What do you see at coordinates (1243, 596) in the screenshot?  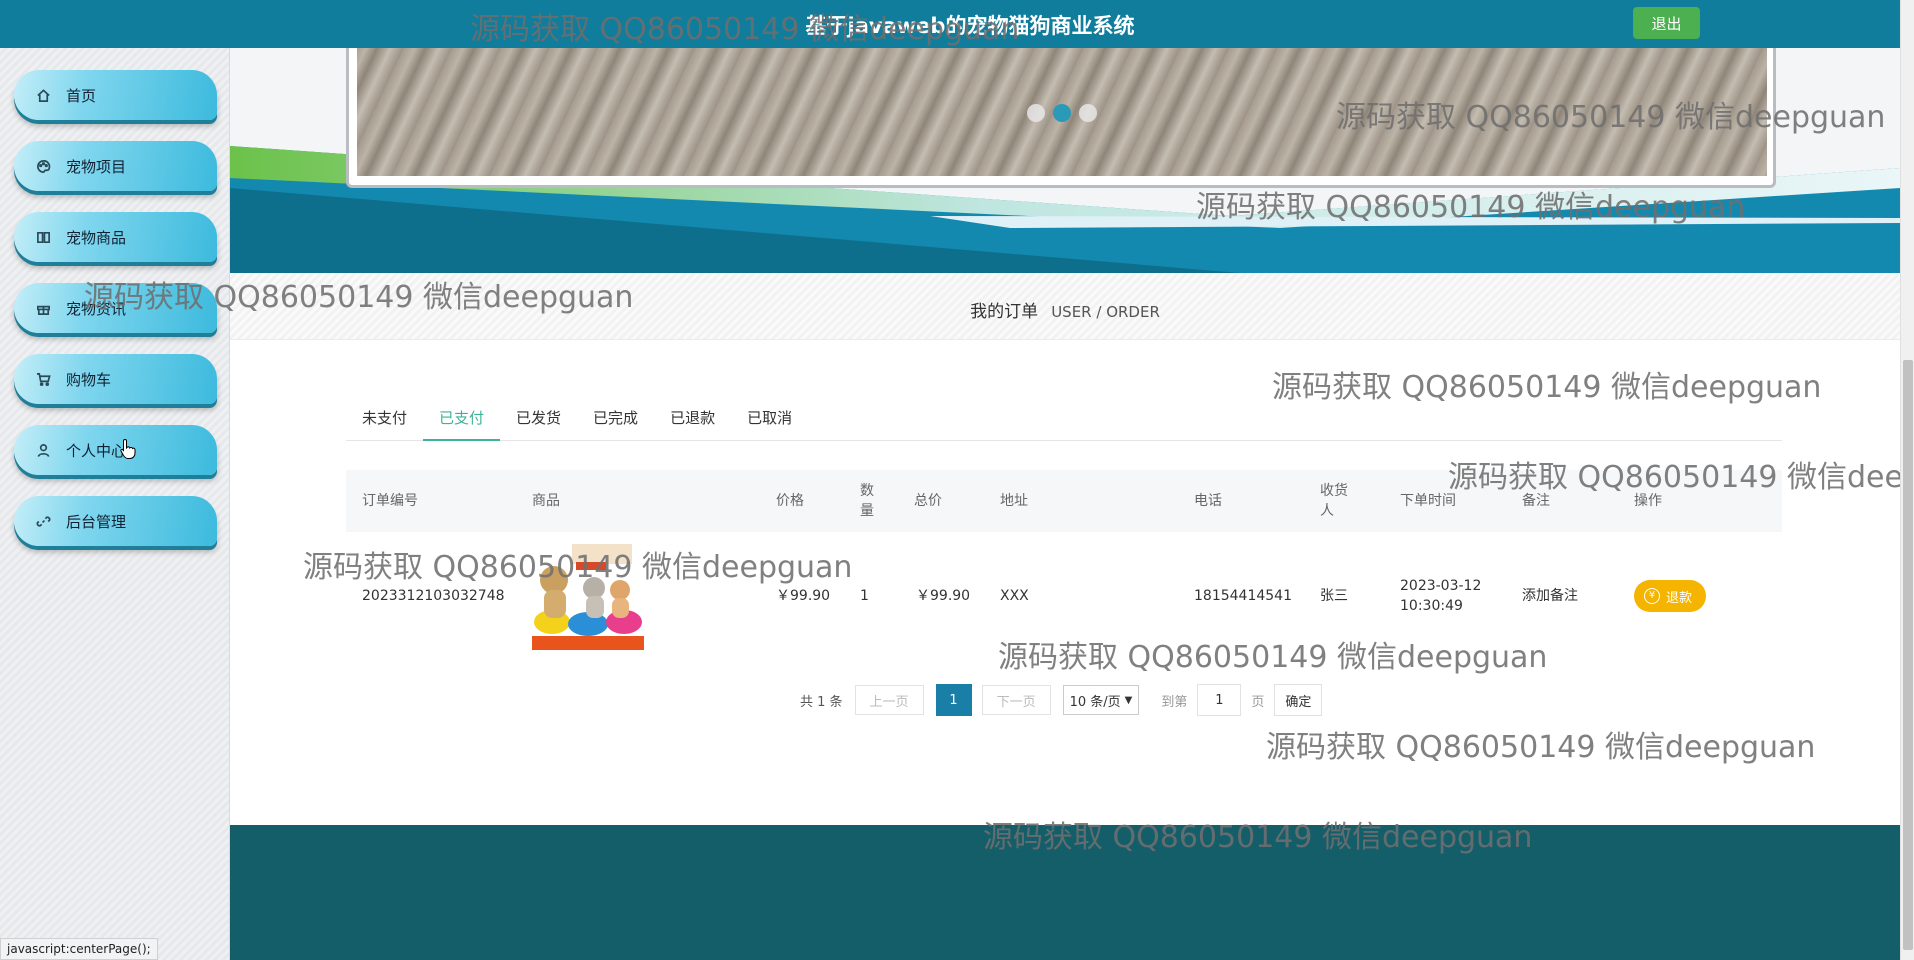 I see `cell-phone: 18154414541` at bounding box center [1243, 596].